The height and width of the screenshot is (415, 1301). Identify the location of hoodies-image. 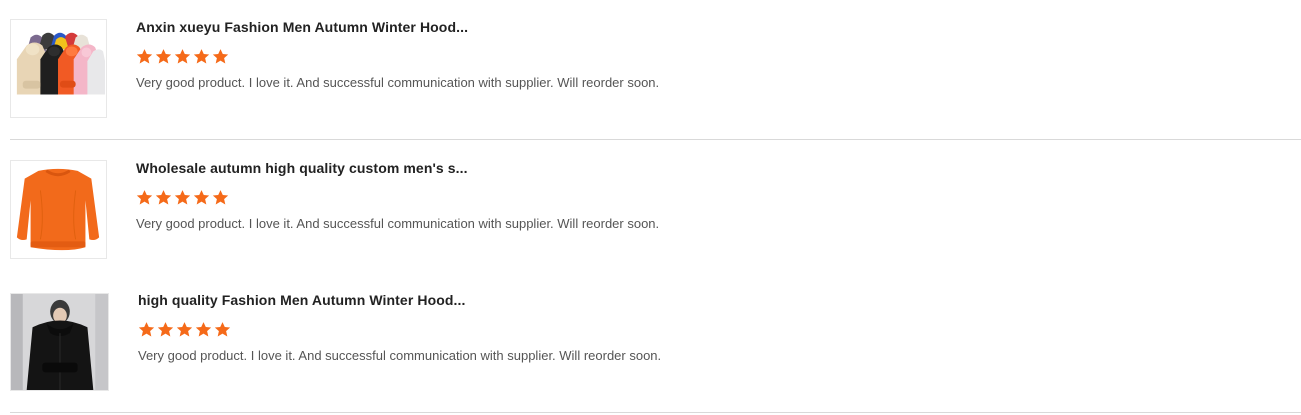
(58, 68).